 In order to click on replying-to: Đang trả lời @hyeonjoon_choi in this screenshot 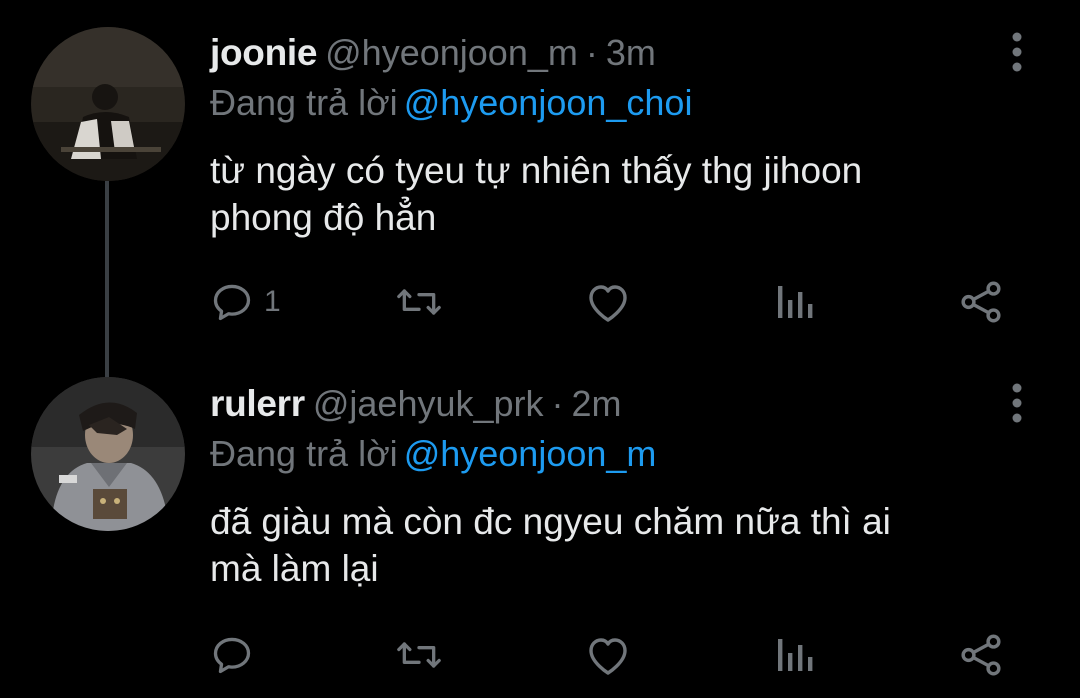, I will do `click(451, 103)`.